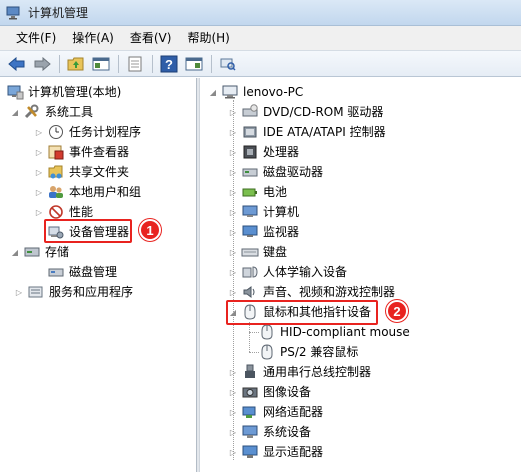 This screenshot has height=472, width=521. What do you see at coordinates (31, 111) in the screenshot?
I see `tools-icon` at bounding box center [31, 111].